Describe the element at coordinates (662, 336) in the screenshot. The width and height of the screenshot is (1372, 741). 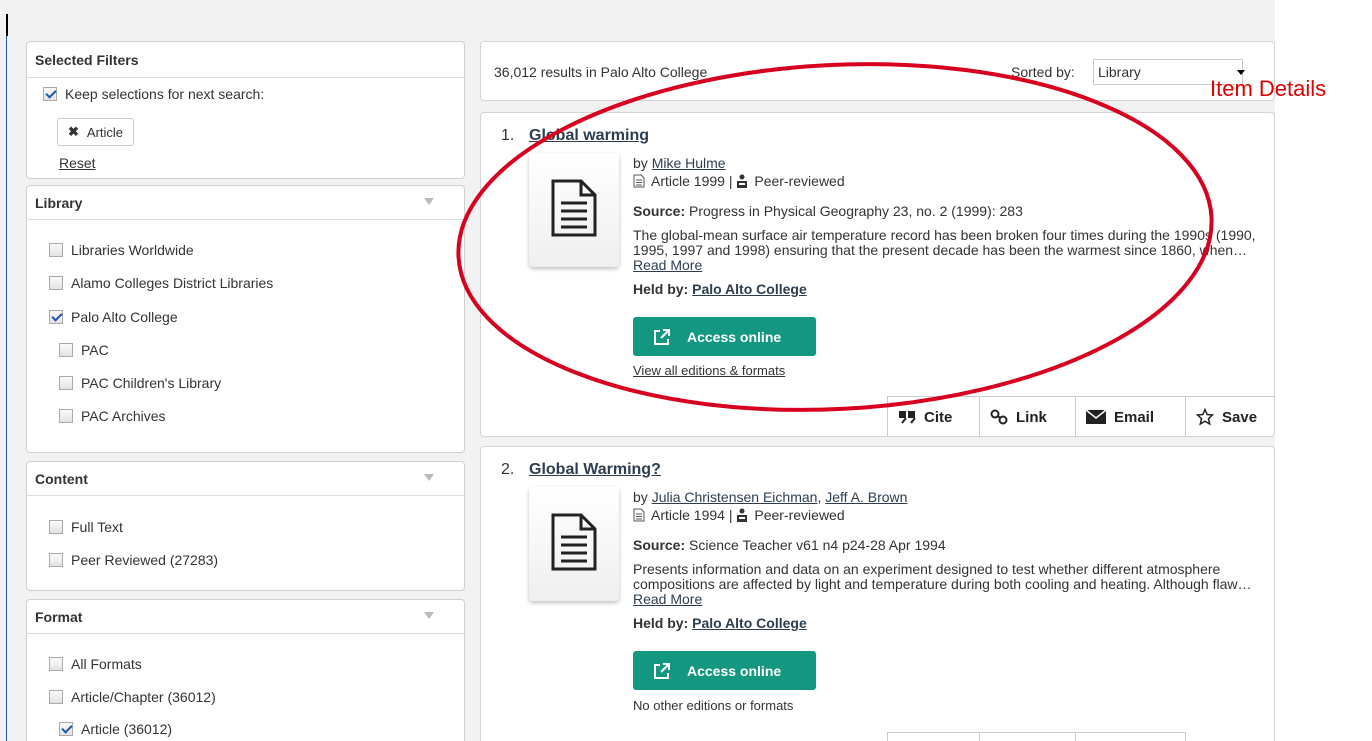
I see `external-link-icon` at that location.